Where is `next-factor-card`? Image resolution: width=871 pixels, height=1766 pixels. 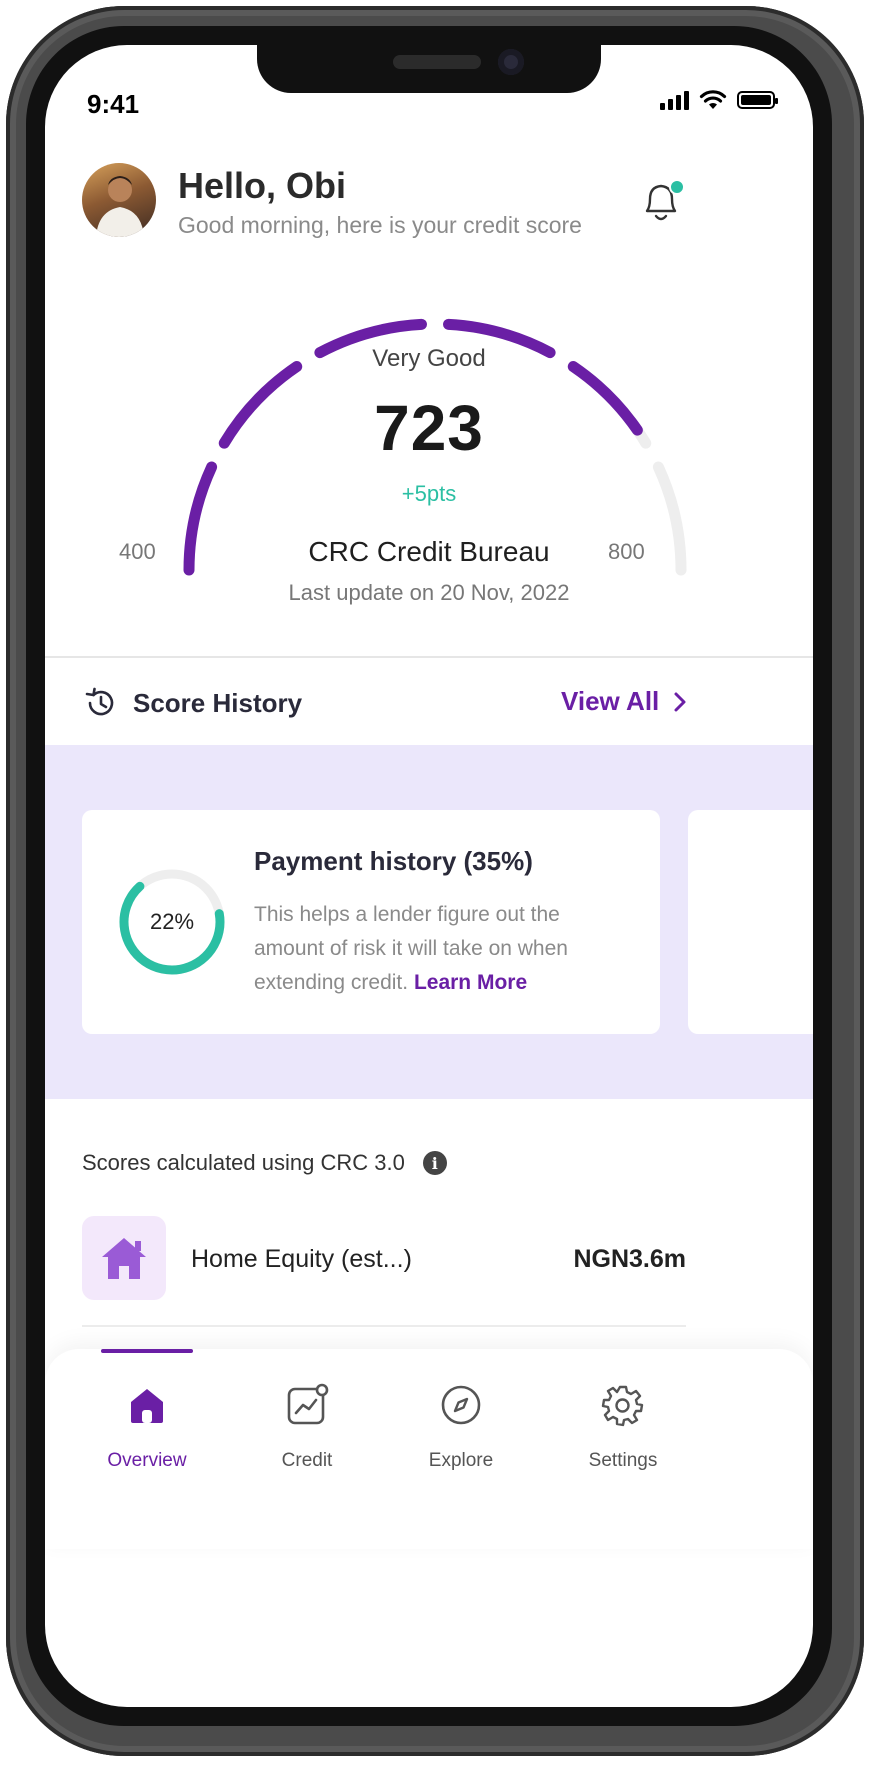
next-factor-card is located at coordinates (750, 922).